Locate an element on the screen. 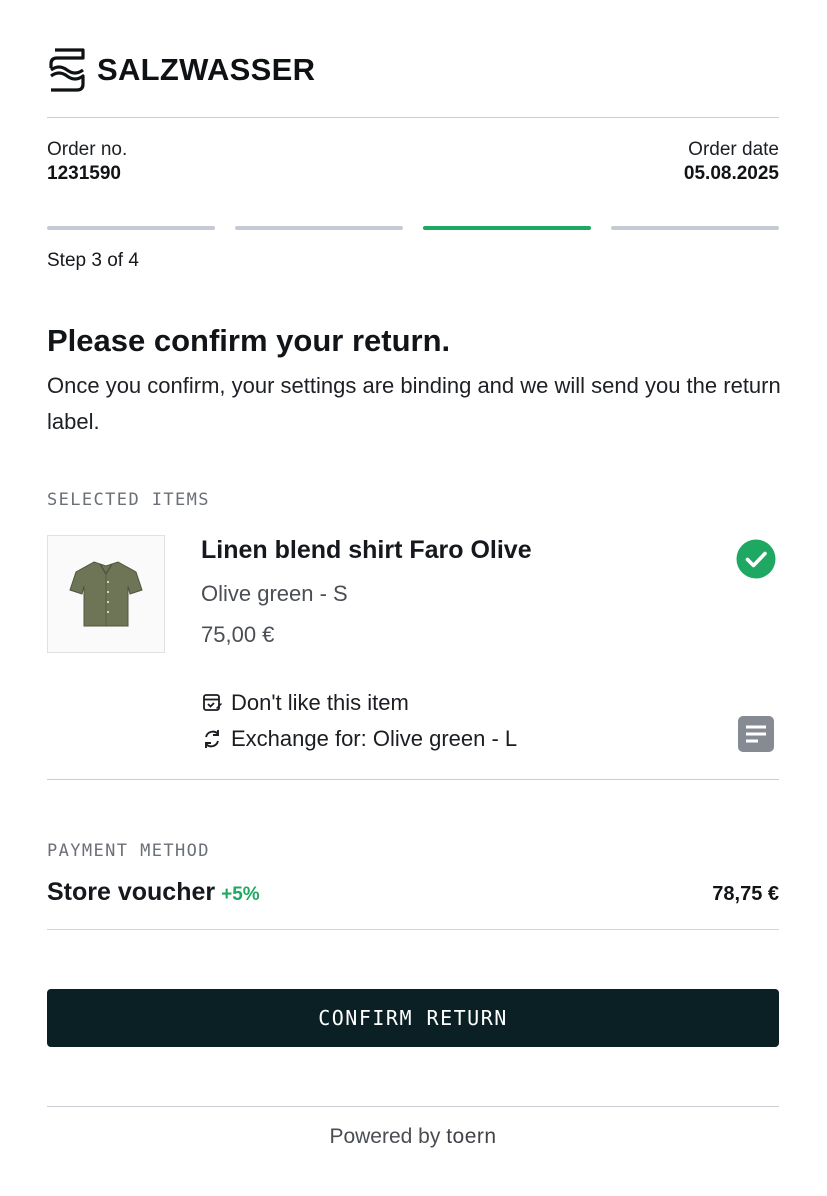  confirm-return-button: CONFIRM RETURN is located at coordinates (413, 1018).